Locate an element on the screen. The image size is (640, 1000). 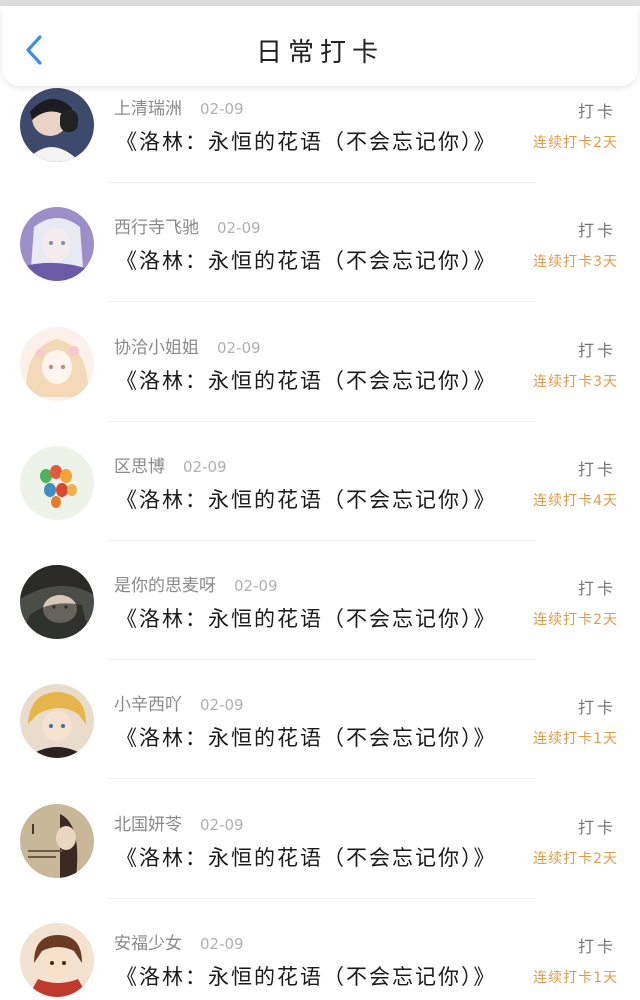
entry-meta: 西行寺飞驰 02-09 is located at coordinates (187, 225).